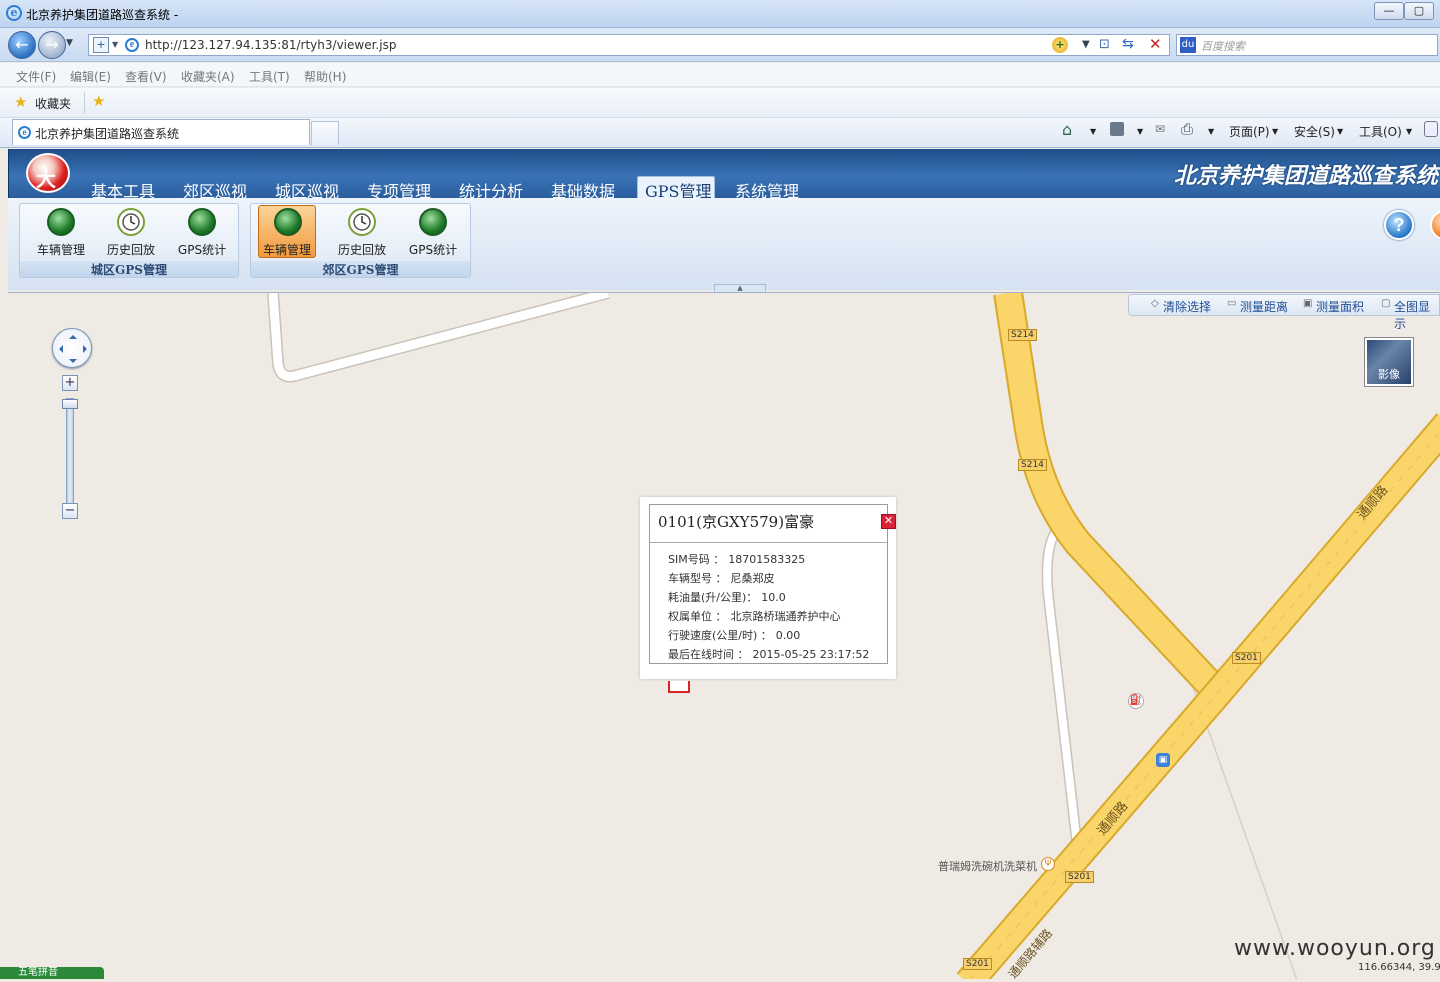 The width and height of the screenshot is (1440, 982). Describe the element at coordinates (1223, 46) in the screenshot. I see `search-placeholder: 百度搜索` at that location.